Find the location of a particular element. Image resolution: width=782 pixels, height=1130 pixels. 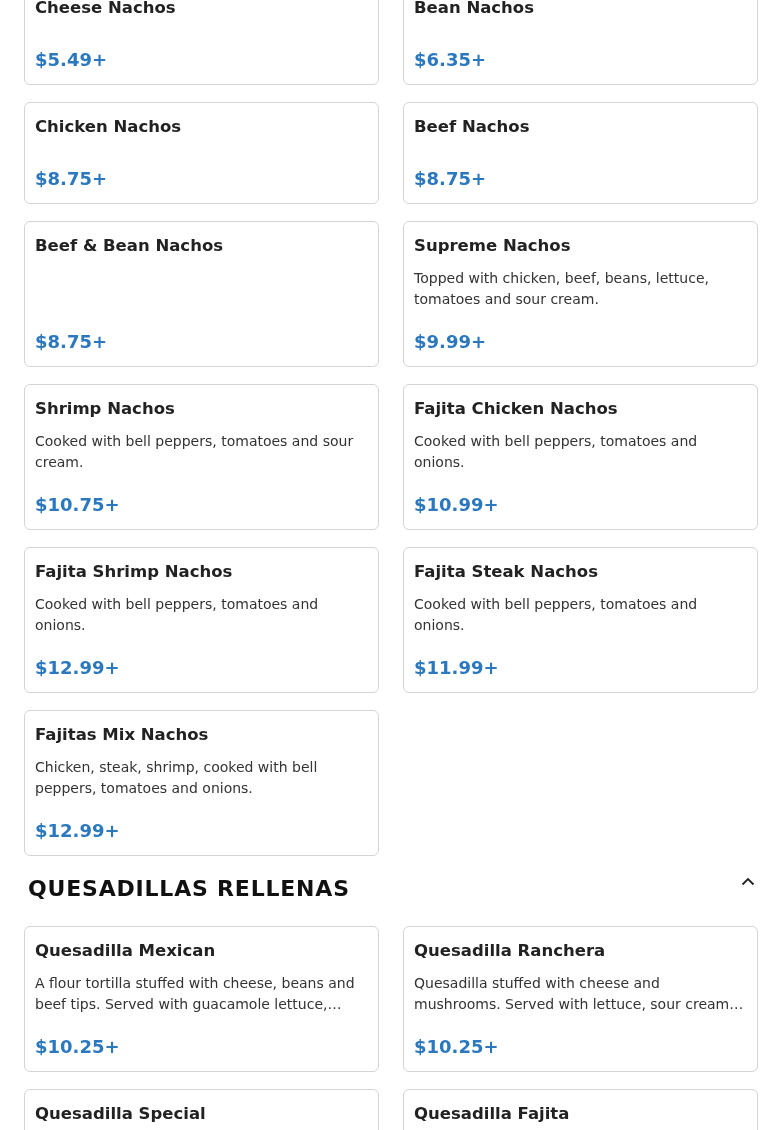

item-name: Supreme Nachos is located at coordinates (493, 246).